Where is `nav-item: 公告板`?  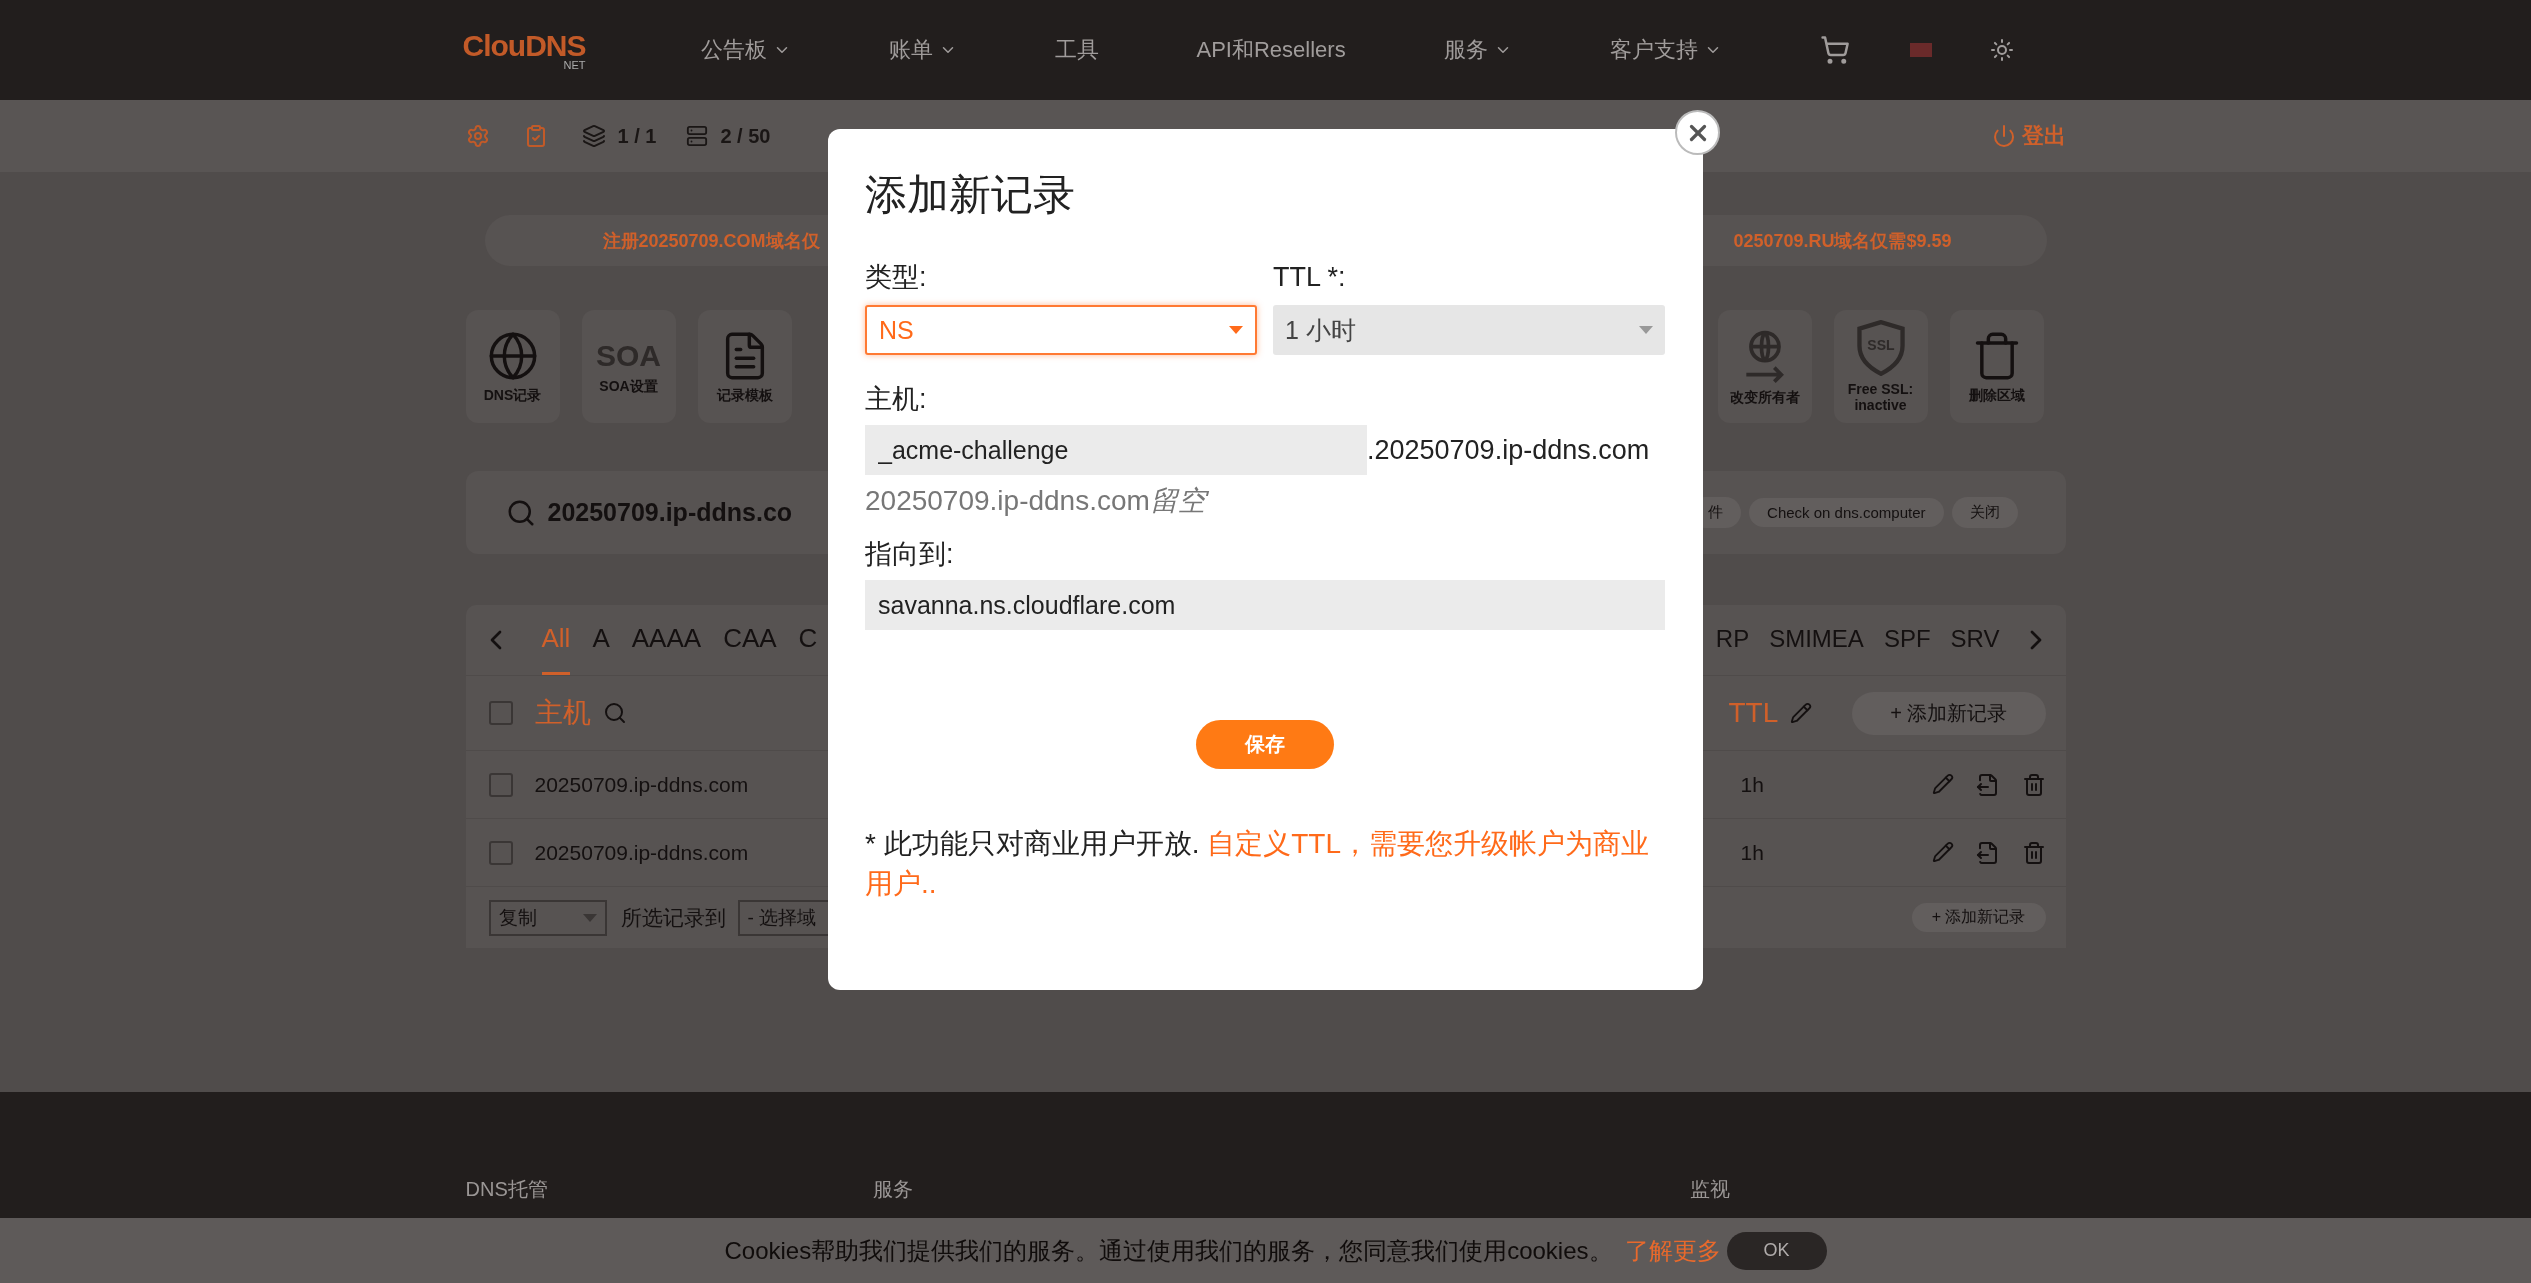 nav-item: 公告板 is located at coordinates (745, 50).